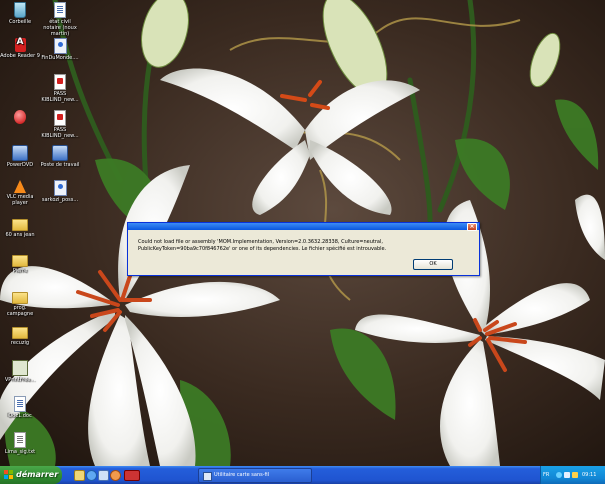 The height and width of the screenshot is (484, 605). I want to click on desktop-icon-etat-civil: état civil notaire (noux martin), so click(60, 19).